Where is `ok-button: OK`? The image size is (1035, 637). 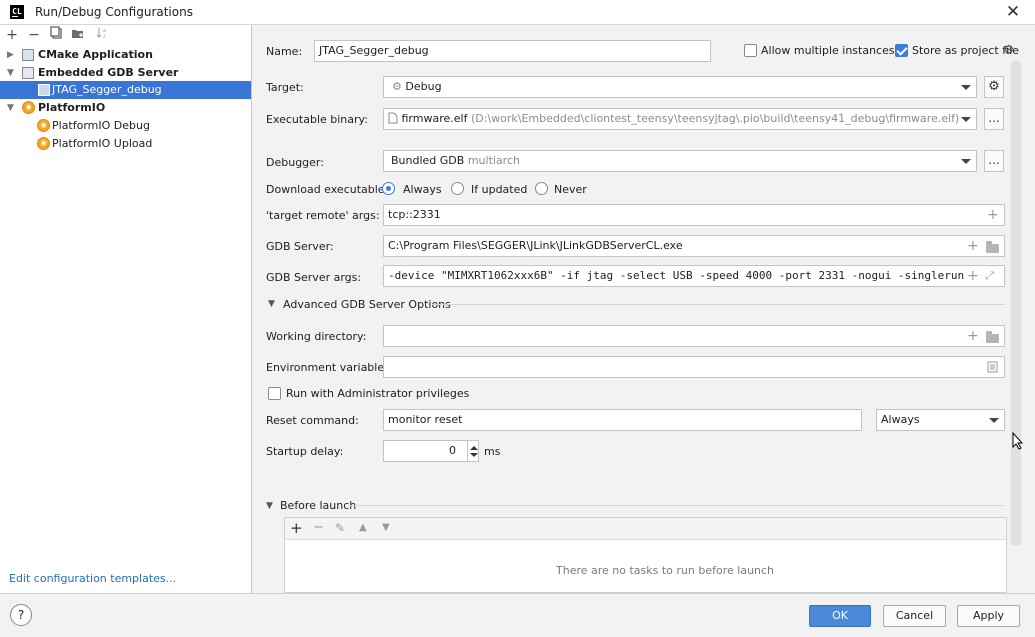 ok-button: OK is located at coordinates (840, 616).